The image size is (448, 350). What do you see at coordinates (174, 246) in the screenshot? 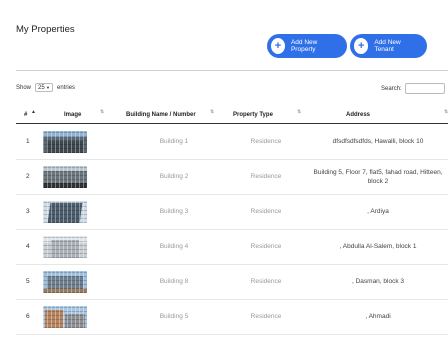
I see `building-name: Building 4` at bounding box center [174, 246].